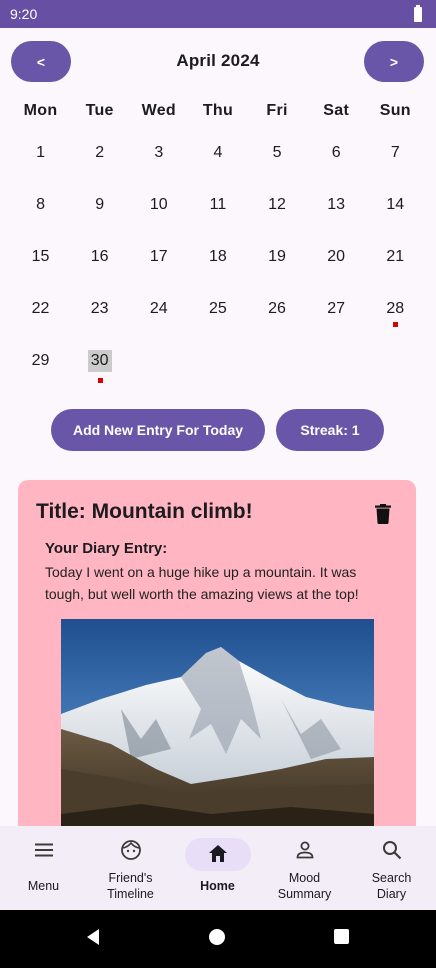 Image resolution: width=436 pixels, height=968 pixels. Describe the element at coordinates (341, 936) in the screenshot. I see `recents-square-icon` at that location.